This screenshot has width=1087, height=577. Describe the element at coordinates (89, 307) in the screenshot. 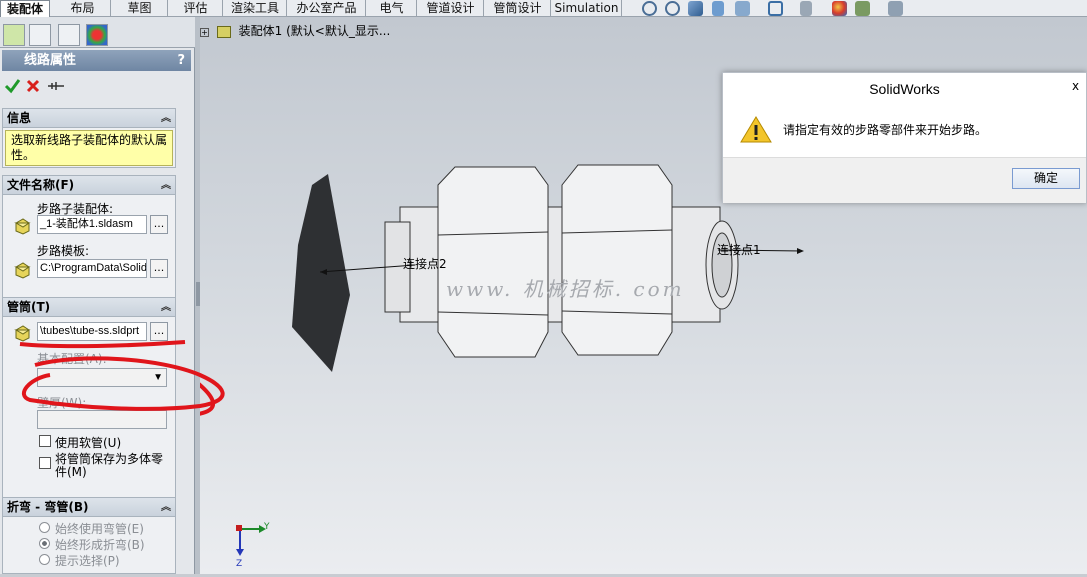

I see `tube-section-header: 管筒(T) ︽` at that location.